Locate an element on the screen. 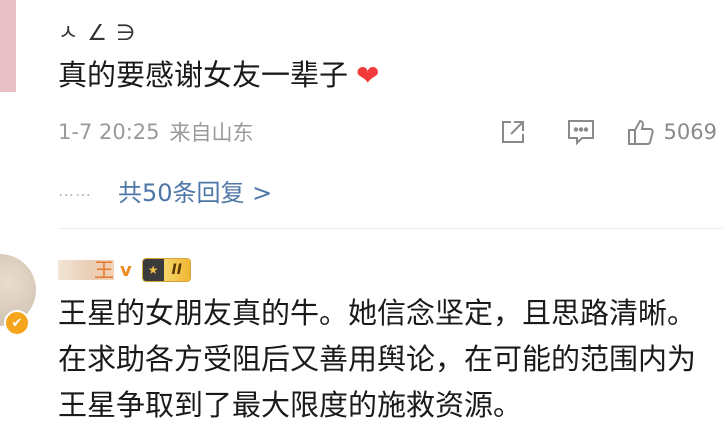 Image resolution: width=723 pixels, height=428 pixels. username-blurred: 王 is located at coordinates (86, 270).